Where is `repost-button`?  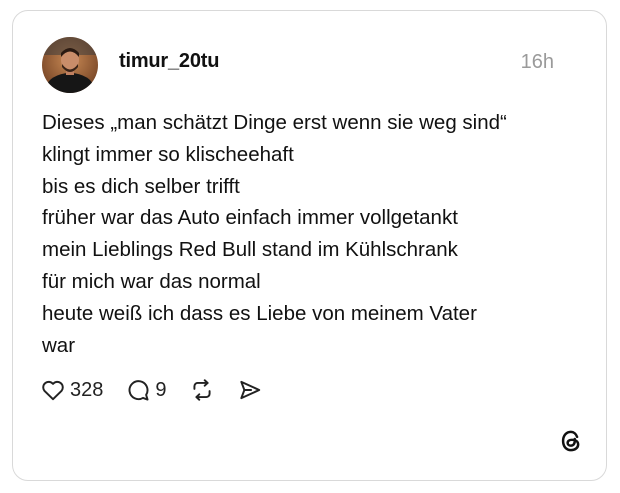
repost-button is located at coordinates (202, 390).